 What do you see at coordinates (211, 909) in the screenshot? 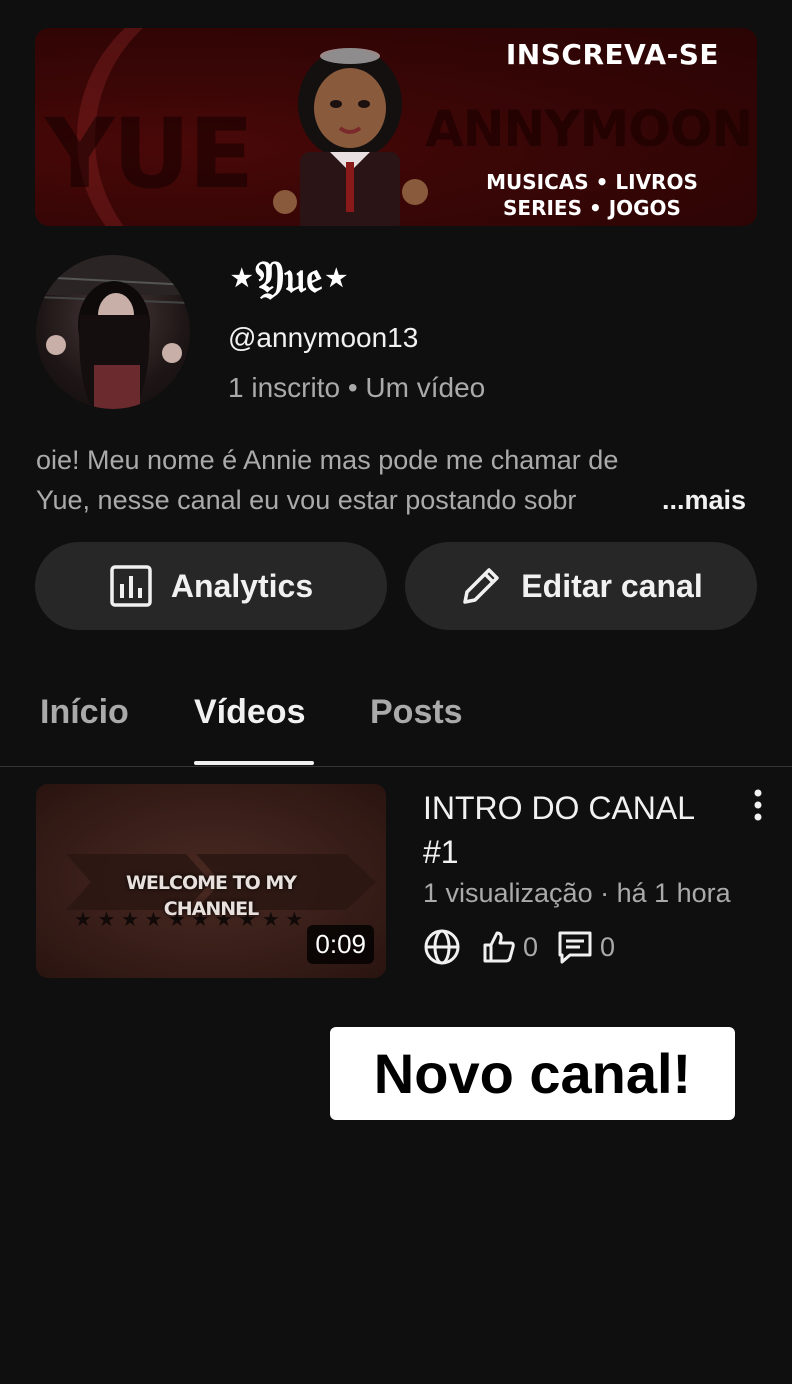
I see `thumbnail-text-line-2: CHANNEL` at bounding box center [211, 909].